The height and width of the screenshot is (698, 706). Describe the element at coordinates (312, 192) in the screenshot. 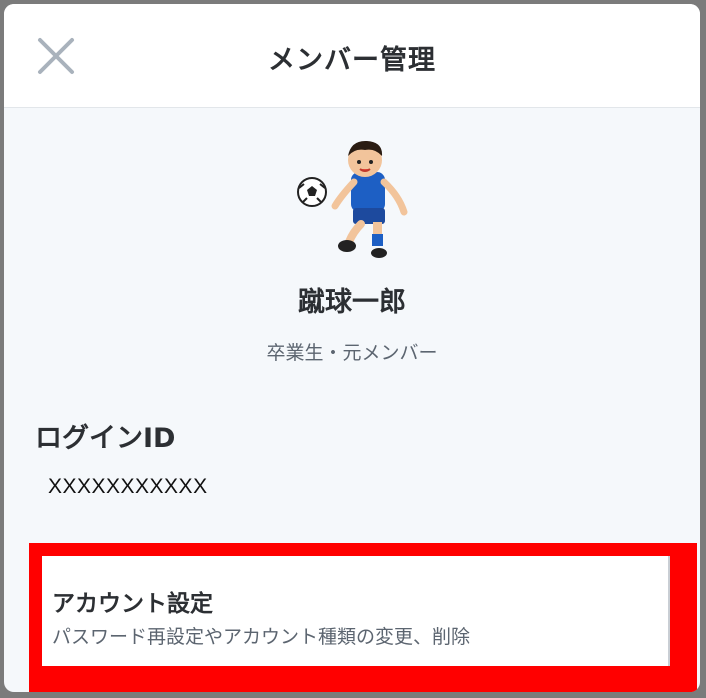

I see `soccer-ball-icon` at that location.